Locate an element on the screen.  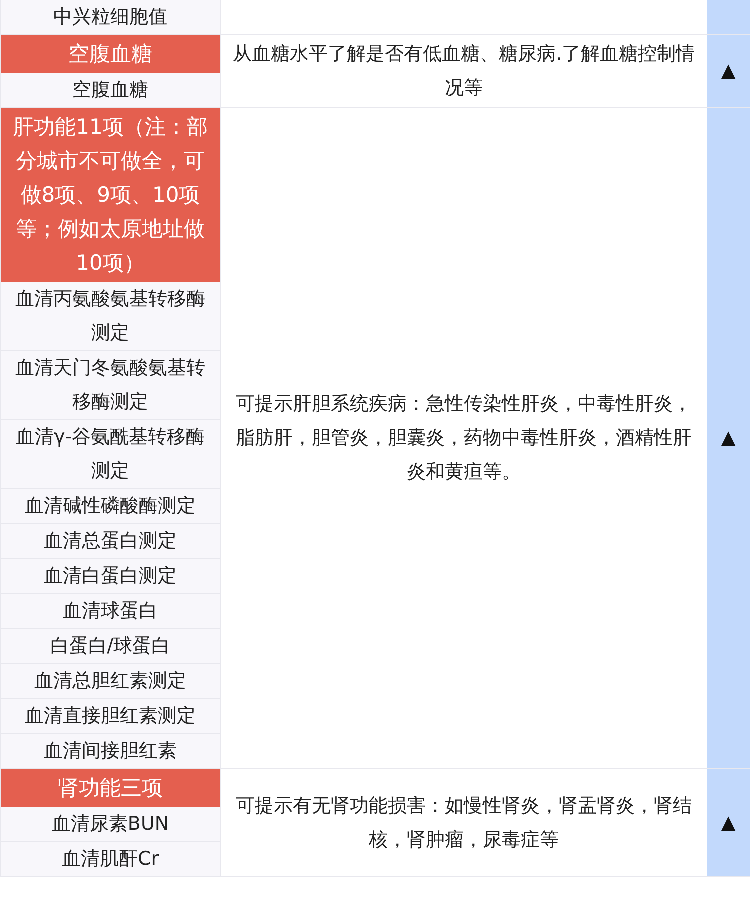
category-header: 肾功能三项 is located at coordinates (110, 788).